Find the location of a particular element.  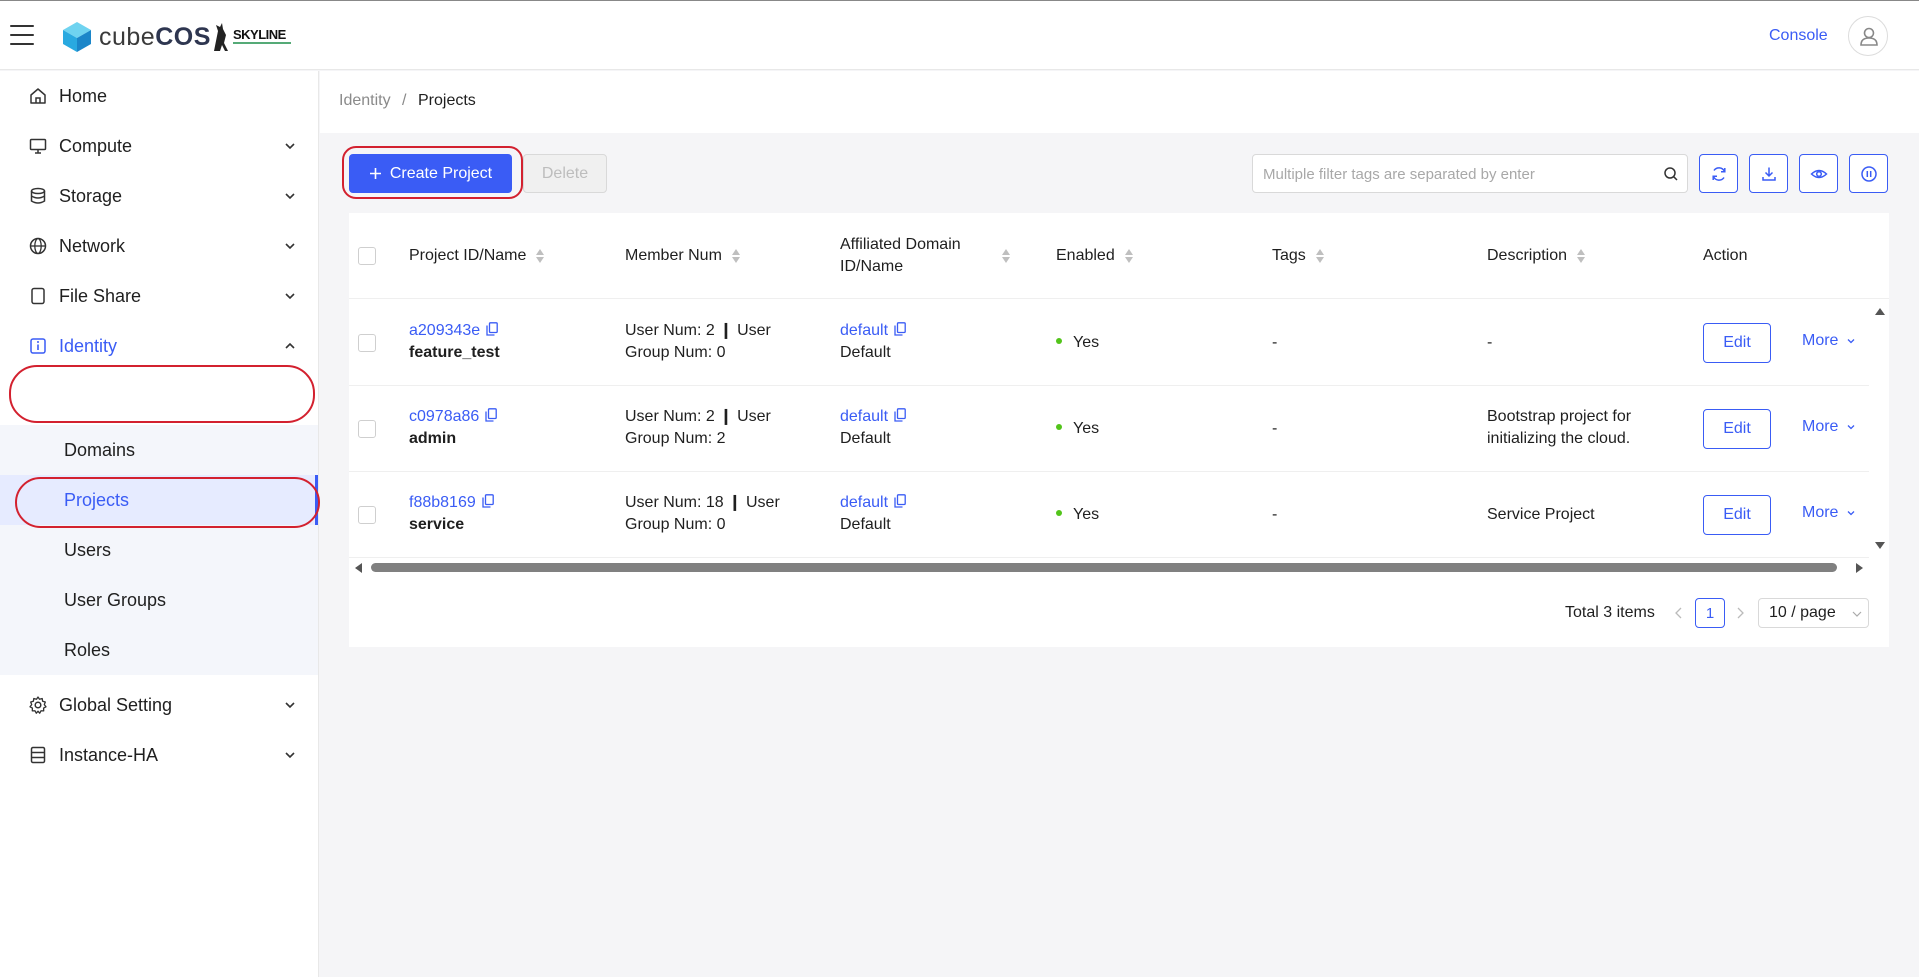

sidebar-subitem-roles: Roles is located at coordinates (159, 650).